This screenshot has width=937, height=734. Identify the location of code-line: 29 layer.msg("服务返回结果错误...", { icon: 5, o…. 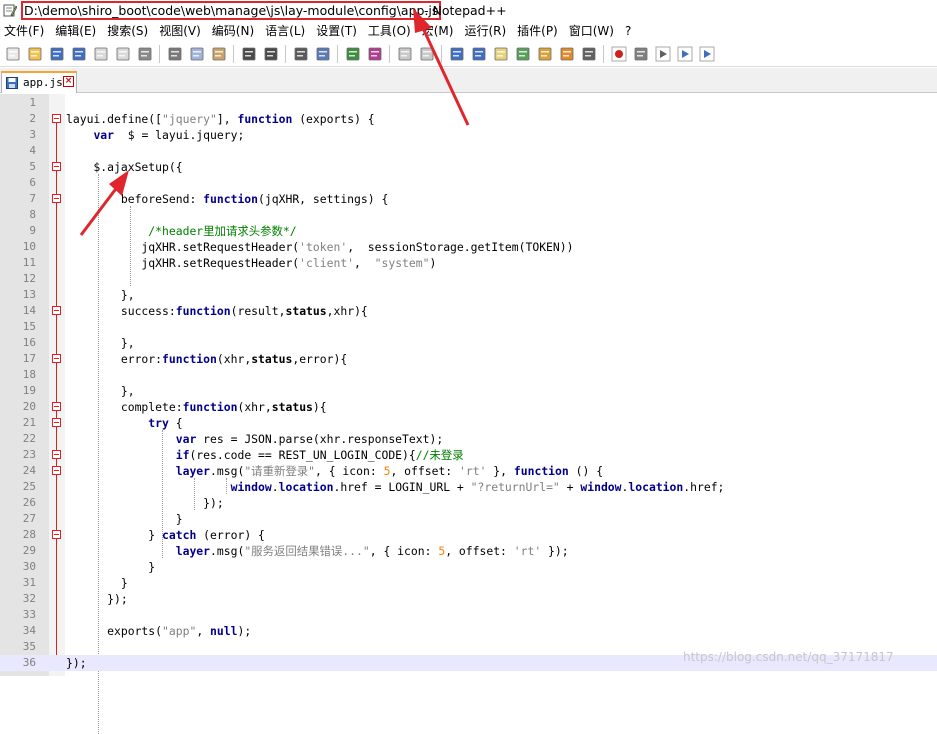
(468, 551).